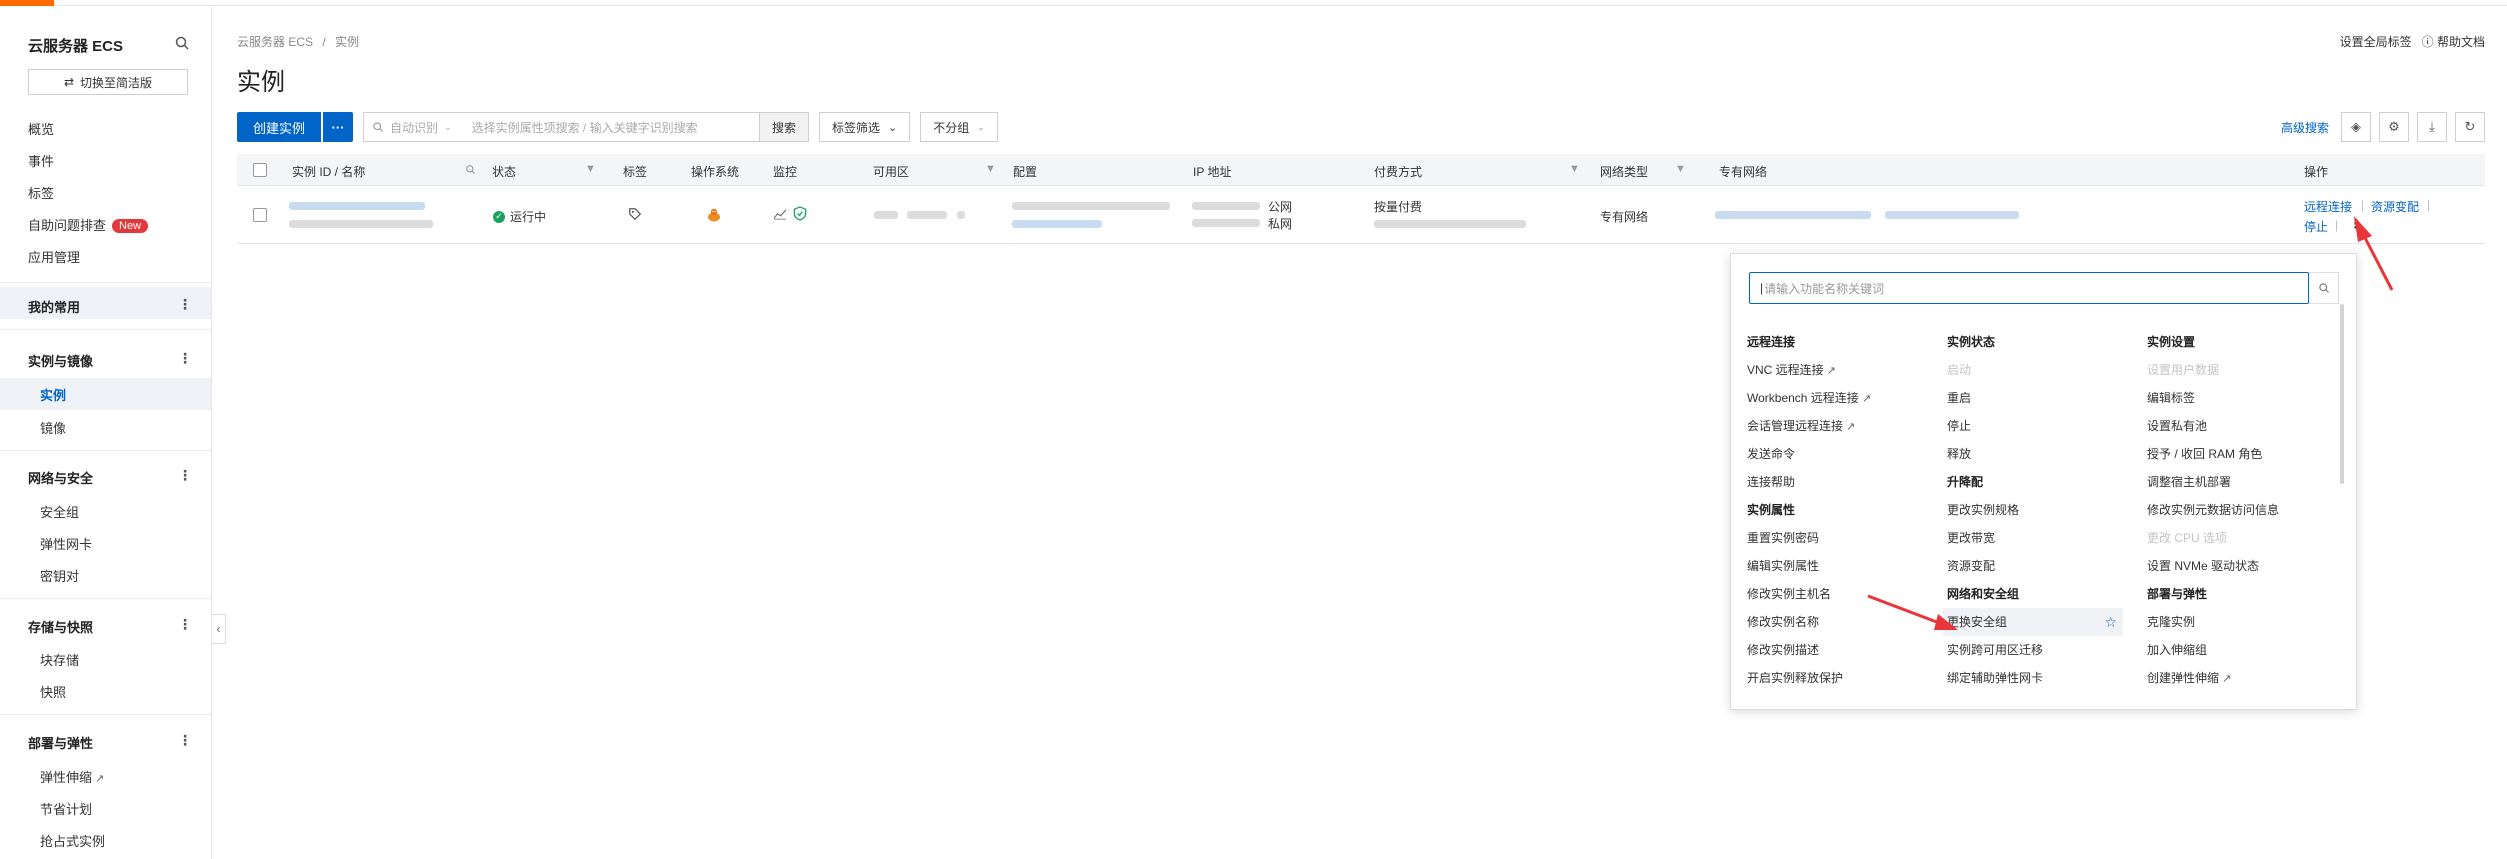  Describe the element at coordinates (1847, 650) in the screenshot. I see `menu-item: 修改实例描述` at that location.